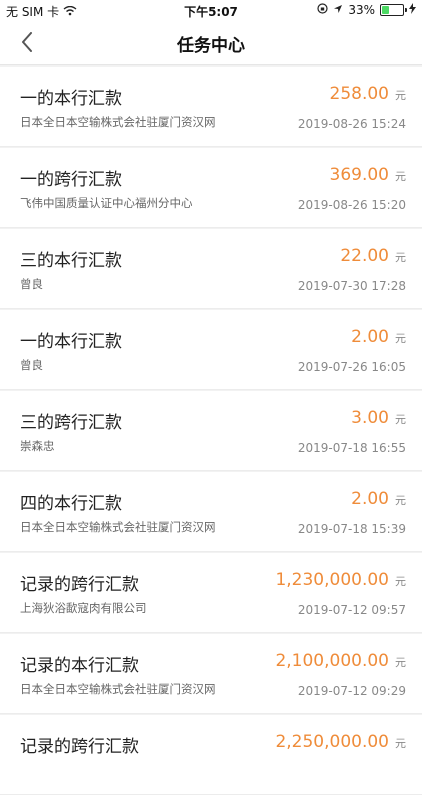 This screenshot has width=422, height=795. What do you see at coordinates (79, 666) in the screenshot?
I see `task-title: 记录的本行汇款` at bounding box center [79, 666].